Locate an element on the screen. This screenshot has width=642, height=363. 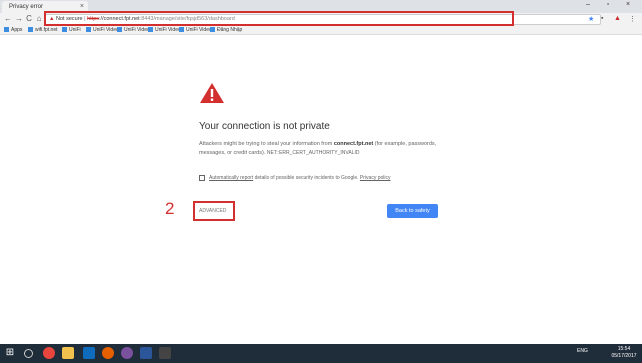
warning-triangle-icon is located at coordinates (212, 93).